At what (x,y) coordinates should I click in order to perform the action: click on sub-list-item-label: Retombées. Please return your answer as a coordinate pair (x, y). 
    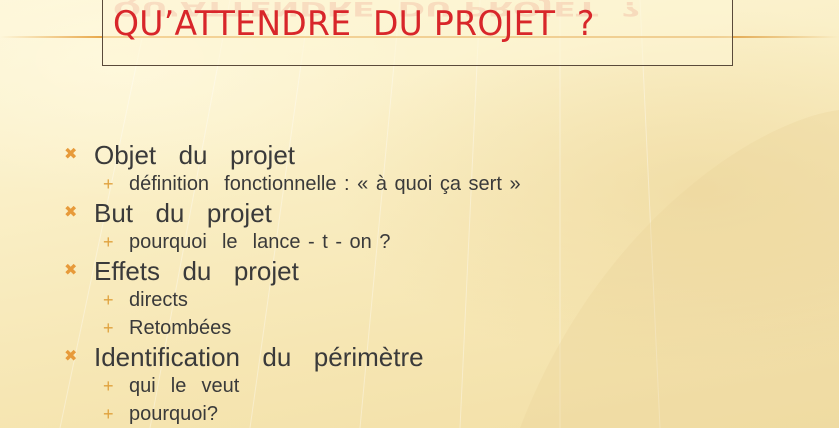
    Looking at the image, I should click on (180, 327).